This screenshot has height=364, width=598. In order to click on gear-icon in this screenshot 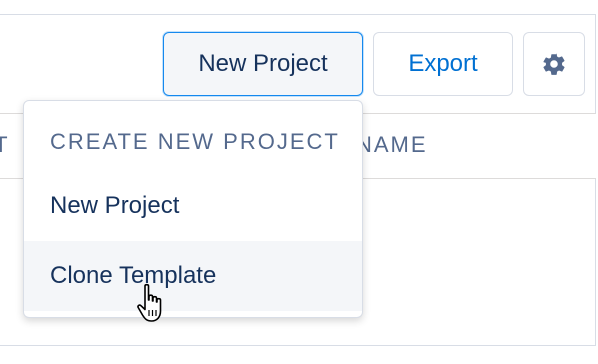, I will do `click(554, 64)`.